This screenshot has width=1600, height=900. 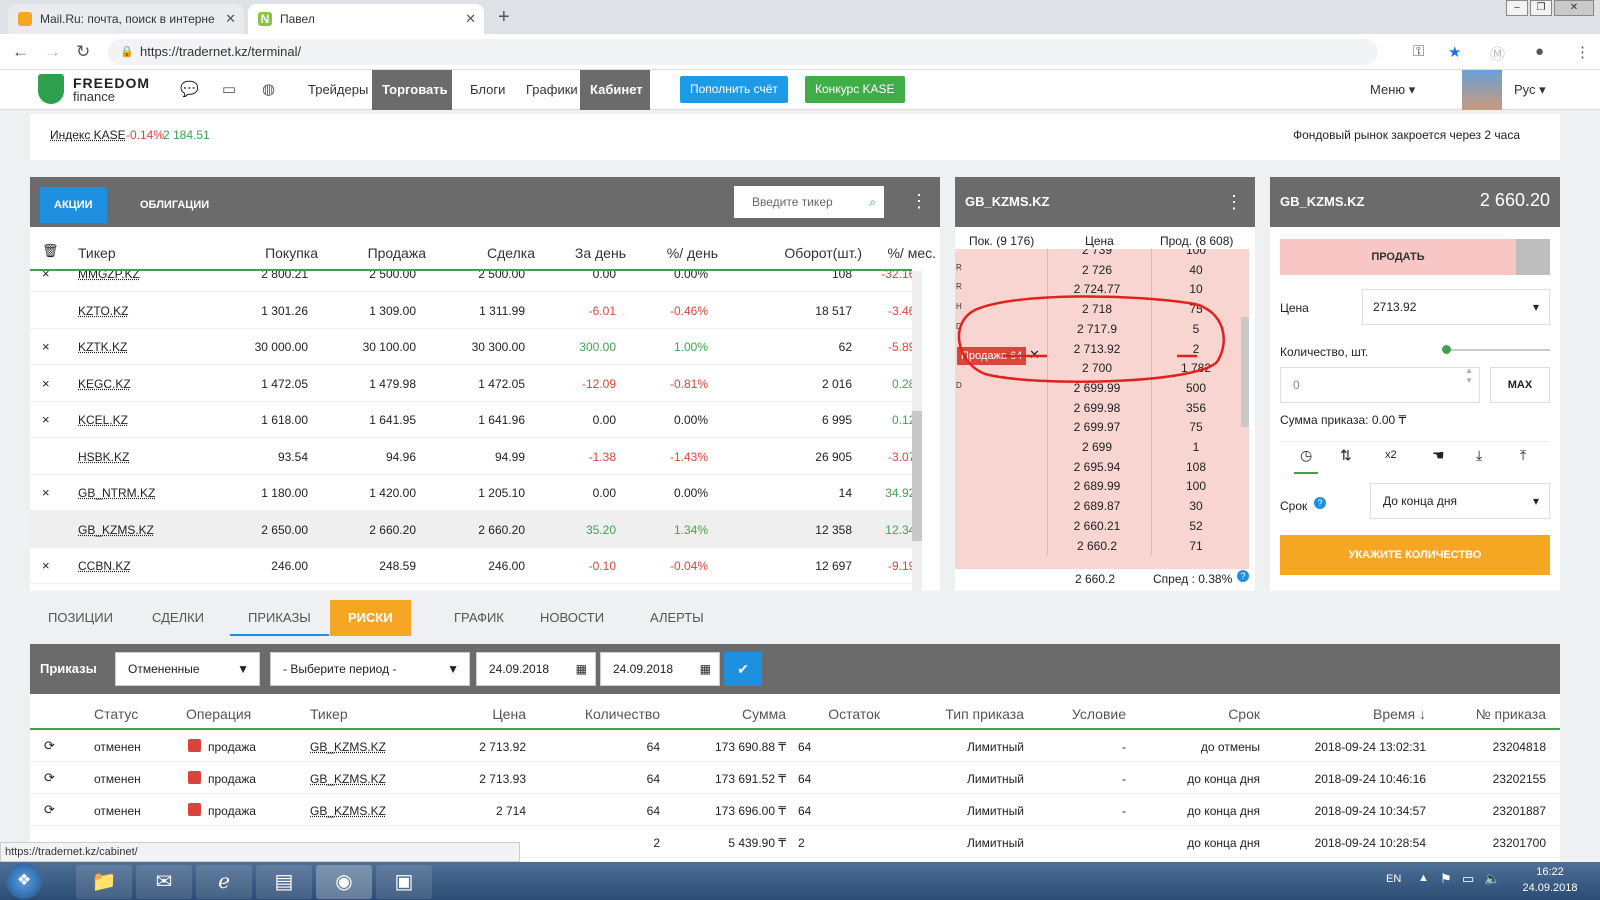 What do you see at coordinates (279, 618) in the screenshot?
I see `tab-2: ПРИКАЗЫ` at bounding box center [279, 618].